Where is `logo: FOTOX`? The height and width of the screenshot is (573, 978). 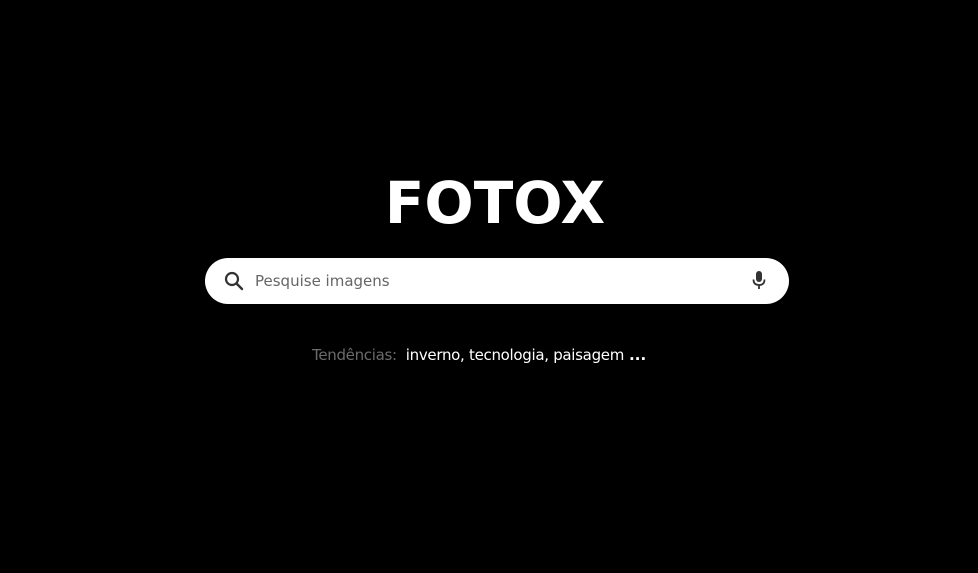 logo: FOTOX is located at coordinates (495, 203).